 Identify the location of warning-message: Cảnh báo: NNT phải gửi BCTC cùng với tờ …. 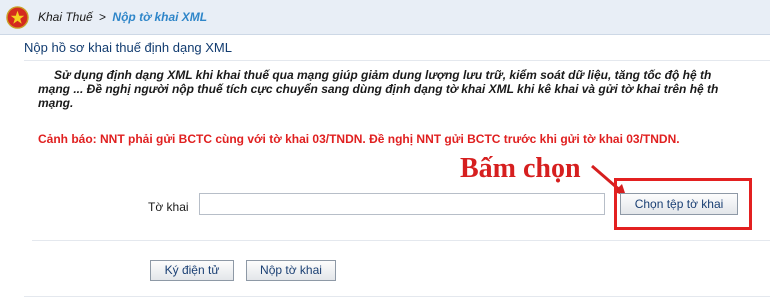
(359, 139).